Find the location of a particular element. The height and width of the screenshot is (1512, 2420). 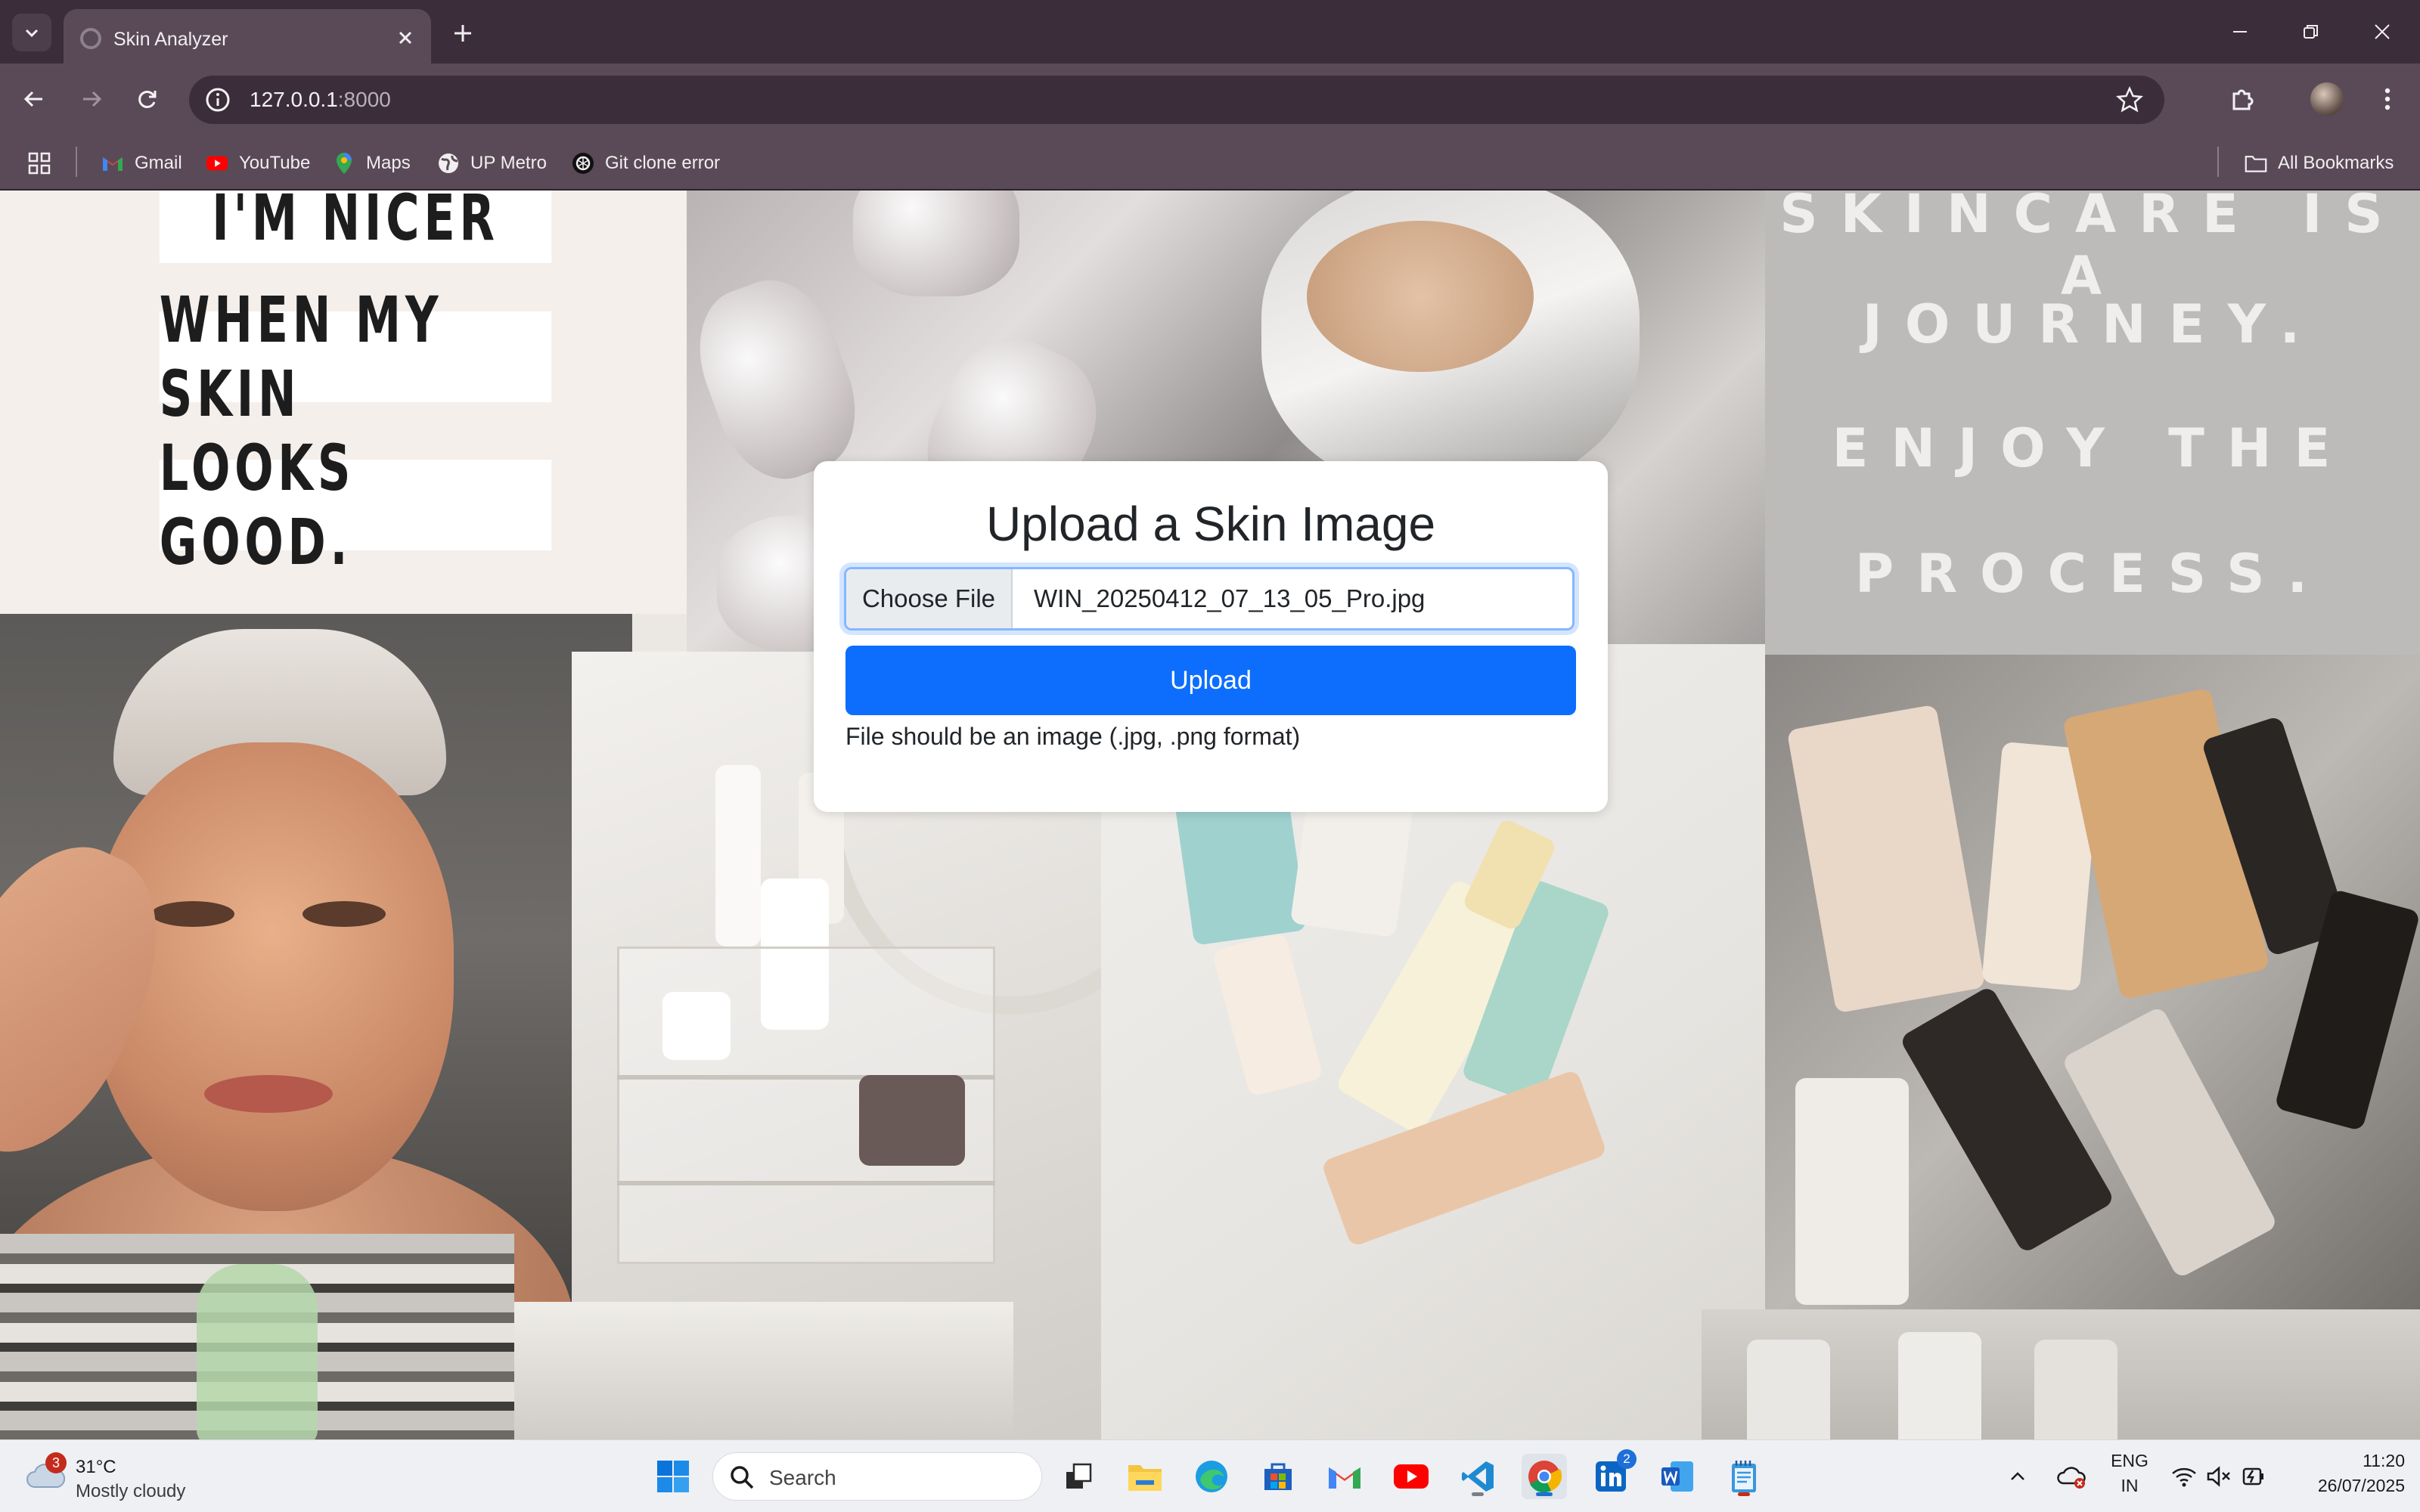

clock-date: 26/07/2025 is located at coordinates (2361, 1485).